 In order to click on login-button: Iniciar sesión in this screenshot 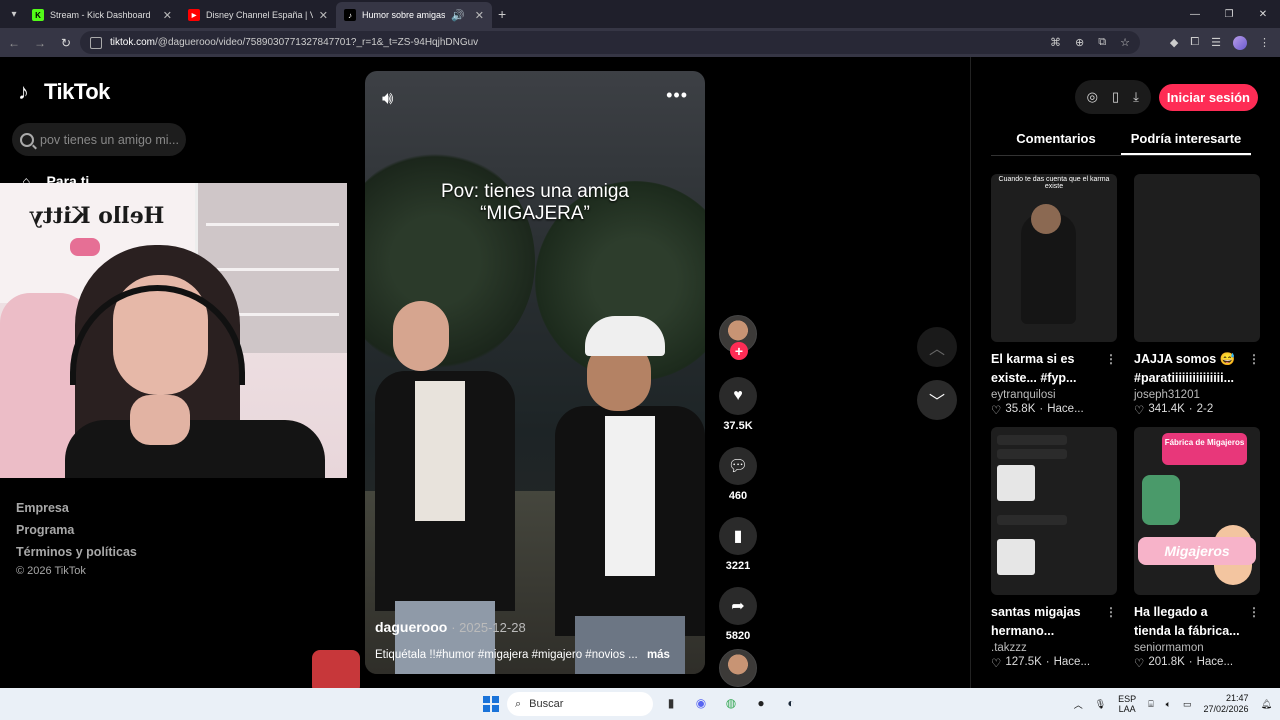, I will do `click(1208, 97)`.